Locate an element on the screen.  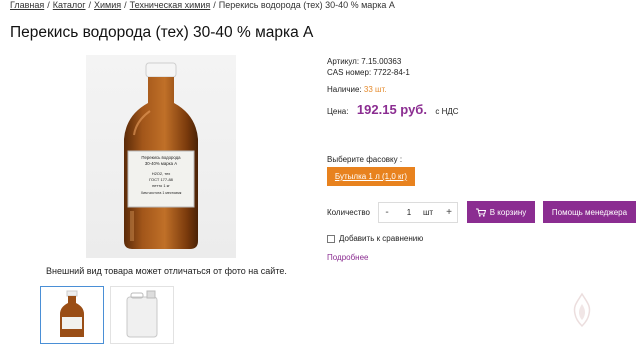
thumbnail-bottle-image is located at coordinates (72, 313).